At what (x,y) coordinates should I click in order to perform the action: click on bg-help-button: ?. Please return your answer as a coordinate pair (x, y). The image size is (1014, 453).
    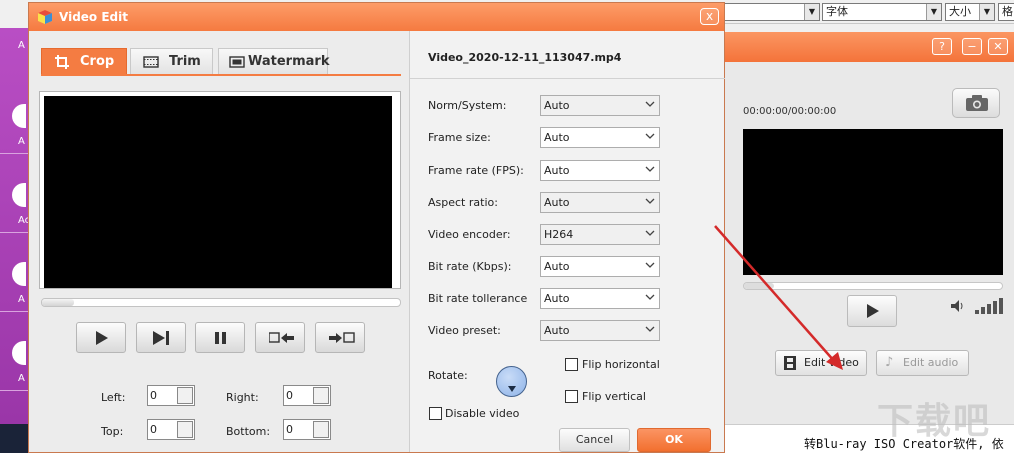
    Looking at the image, I should click on (942, 46).